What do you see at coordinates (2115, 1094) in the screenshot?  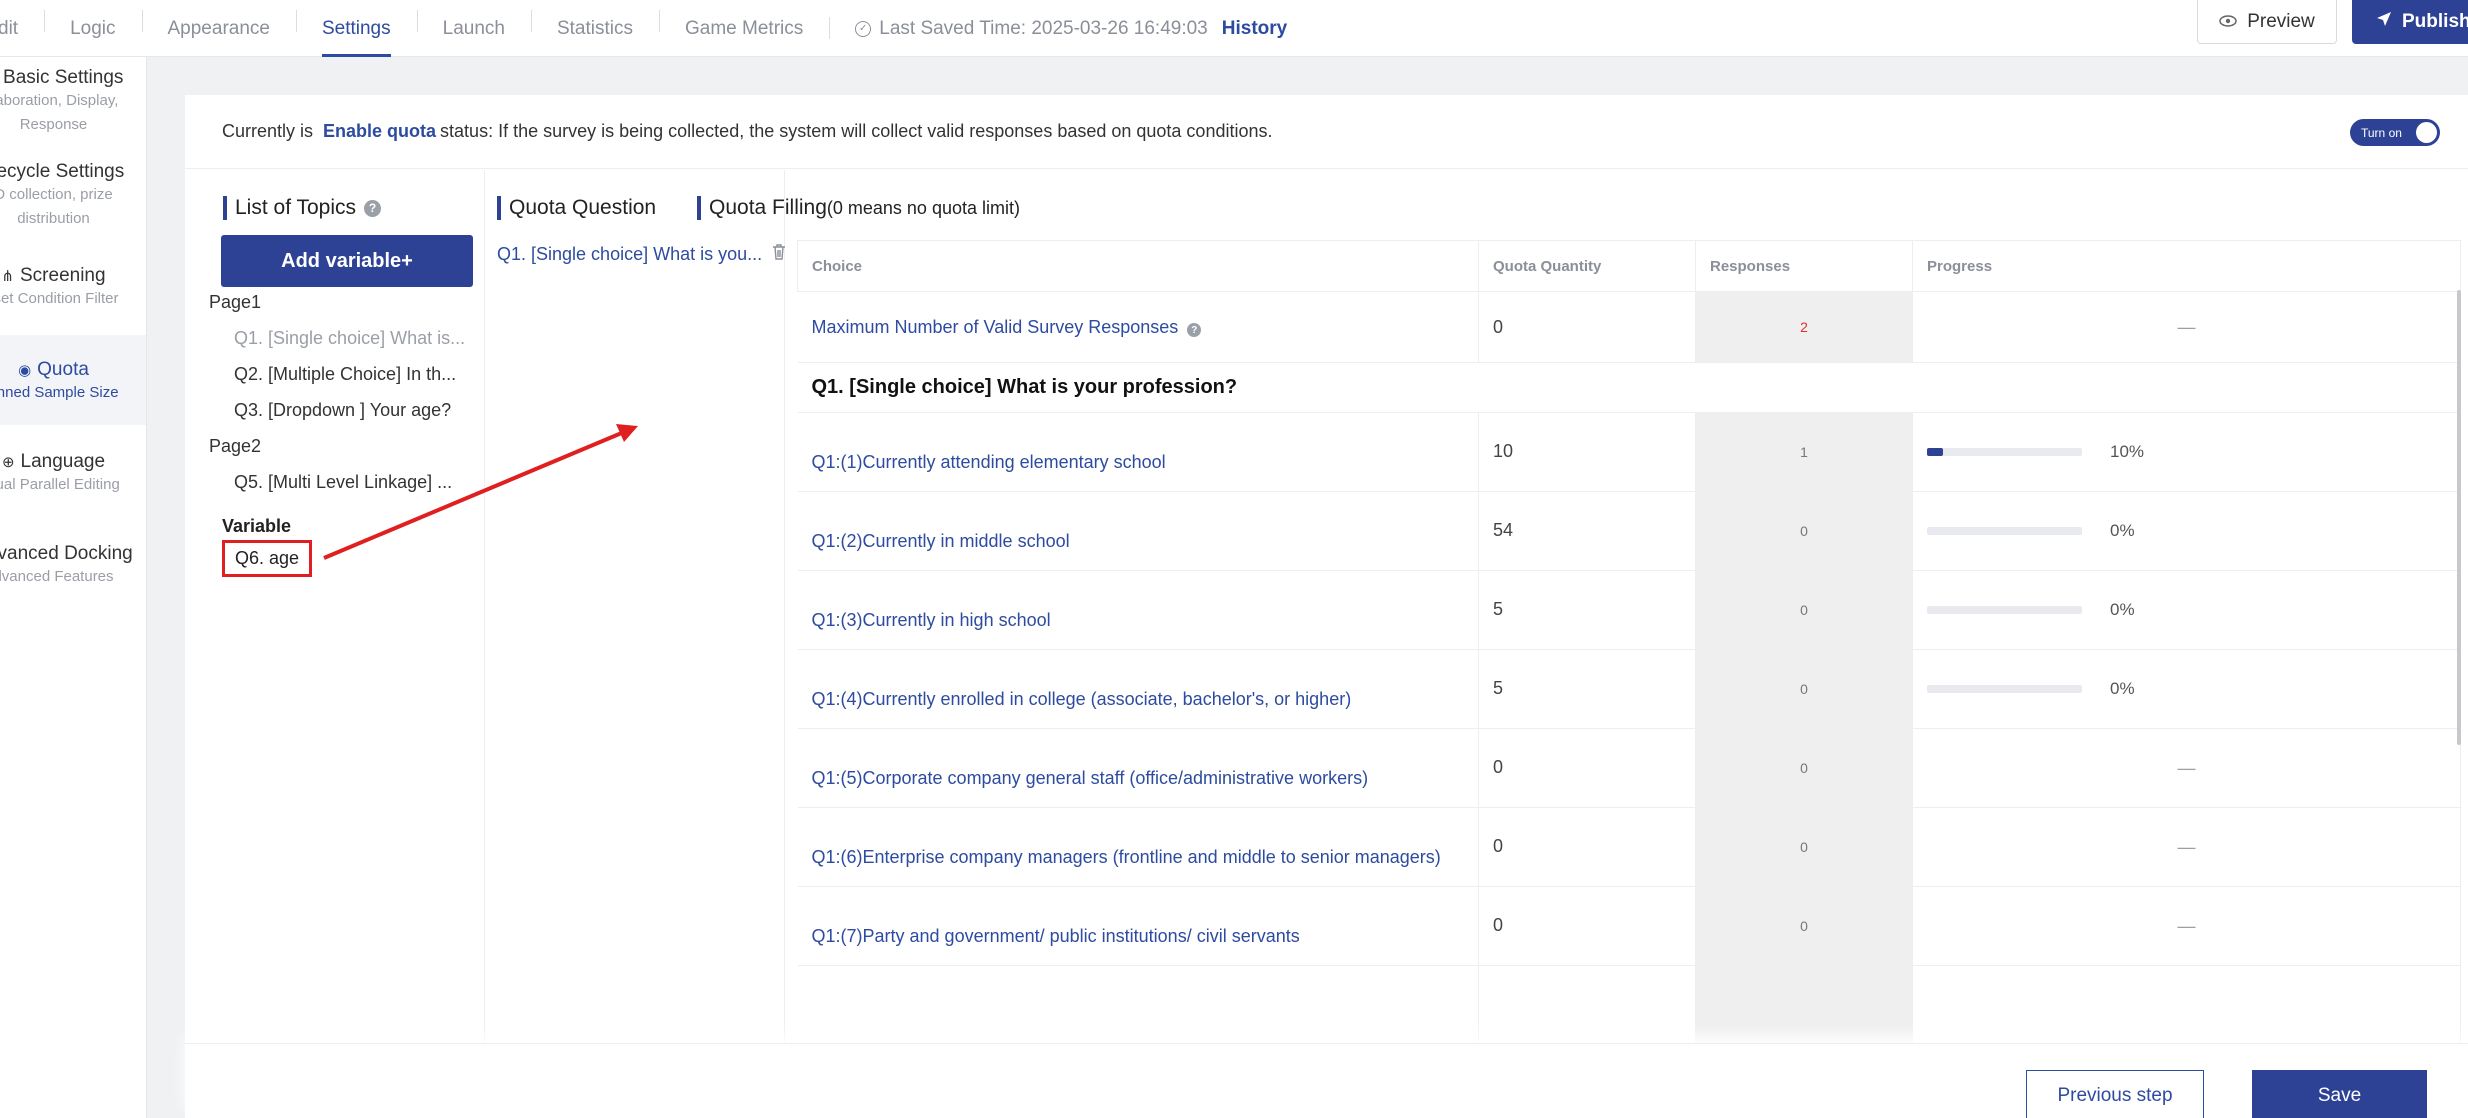 I see `previous-step-button: Previous step` at bounding box center [2115, 1094].